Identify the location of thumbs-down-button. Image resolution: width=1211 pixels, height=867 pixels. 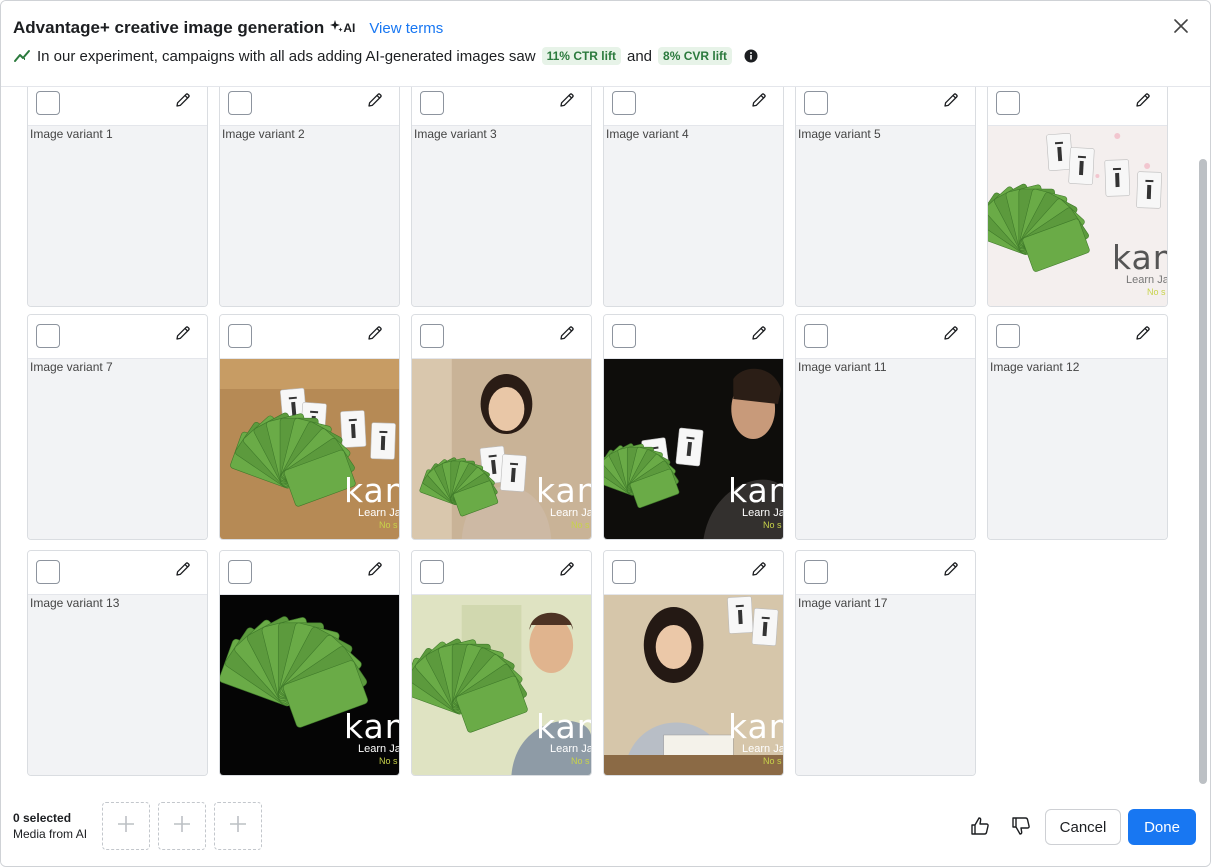
(1021, 827).